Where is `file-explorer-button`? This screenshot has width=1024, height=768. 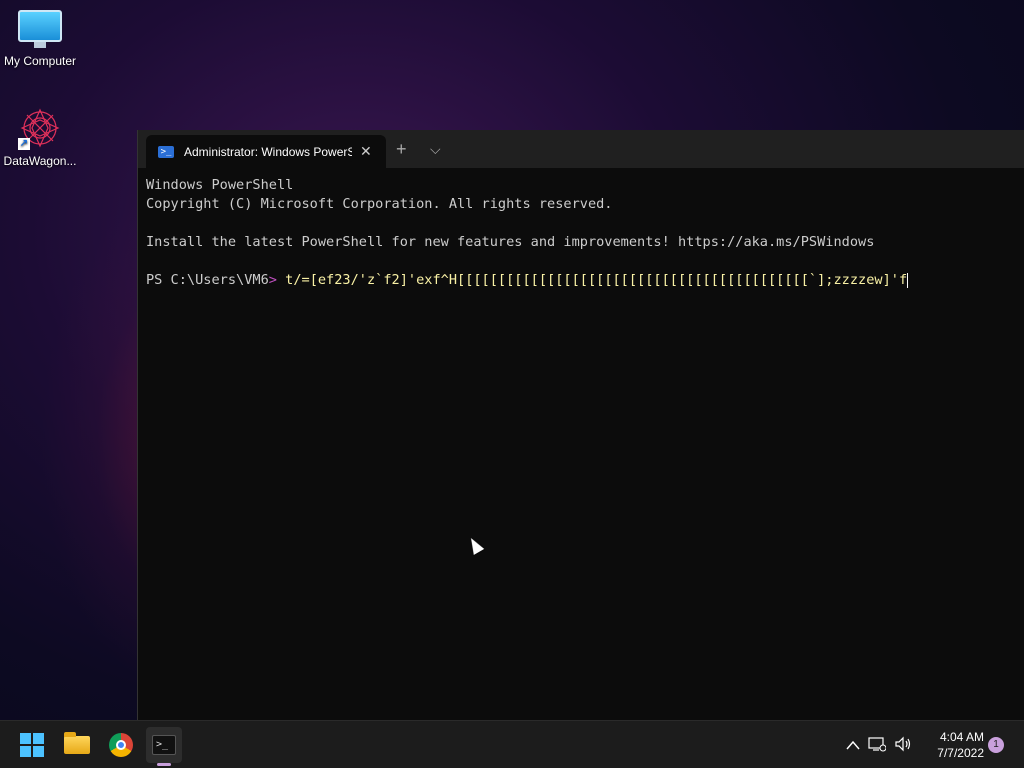 file-explorer-button is located at coordinates (77, 745).